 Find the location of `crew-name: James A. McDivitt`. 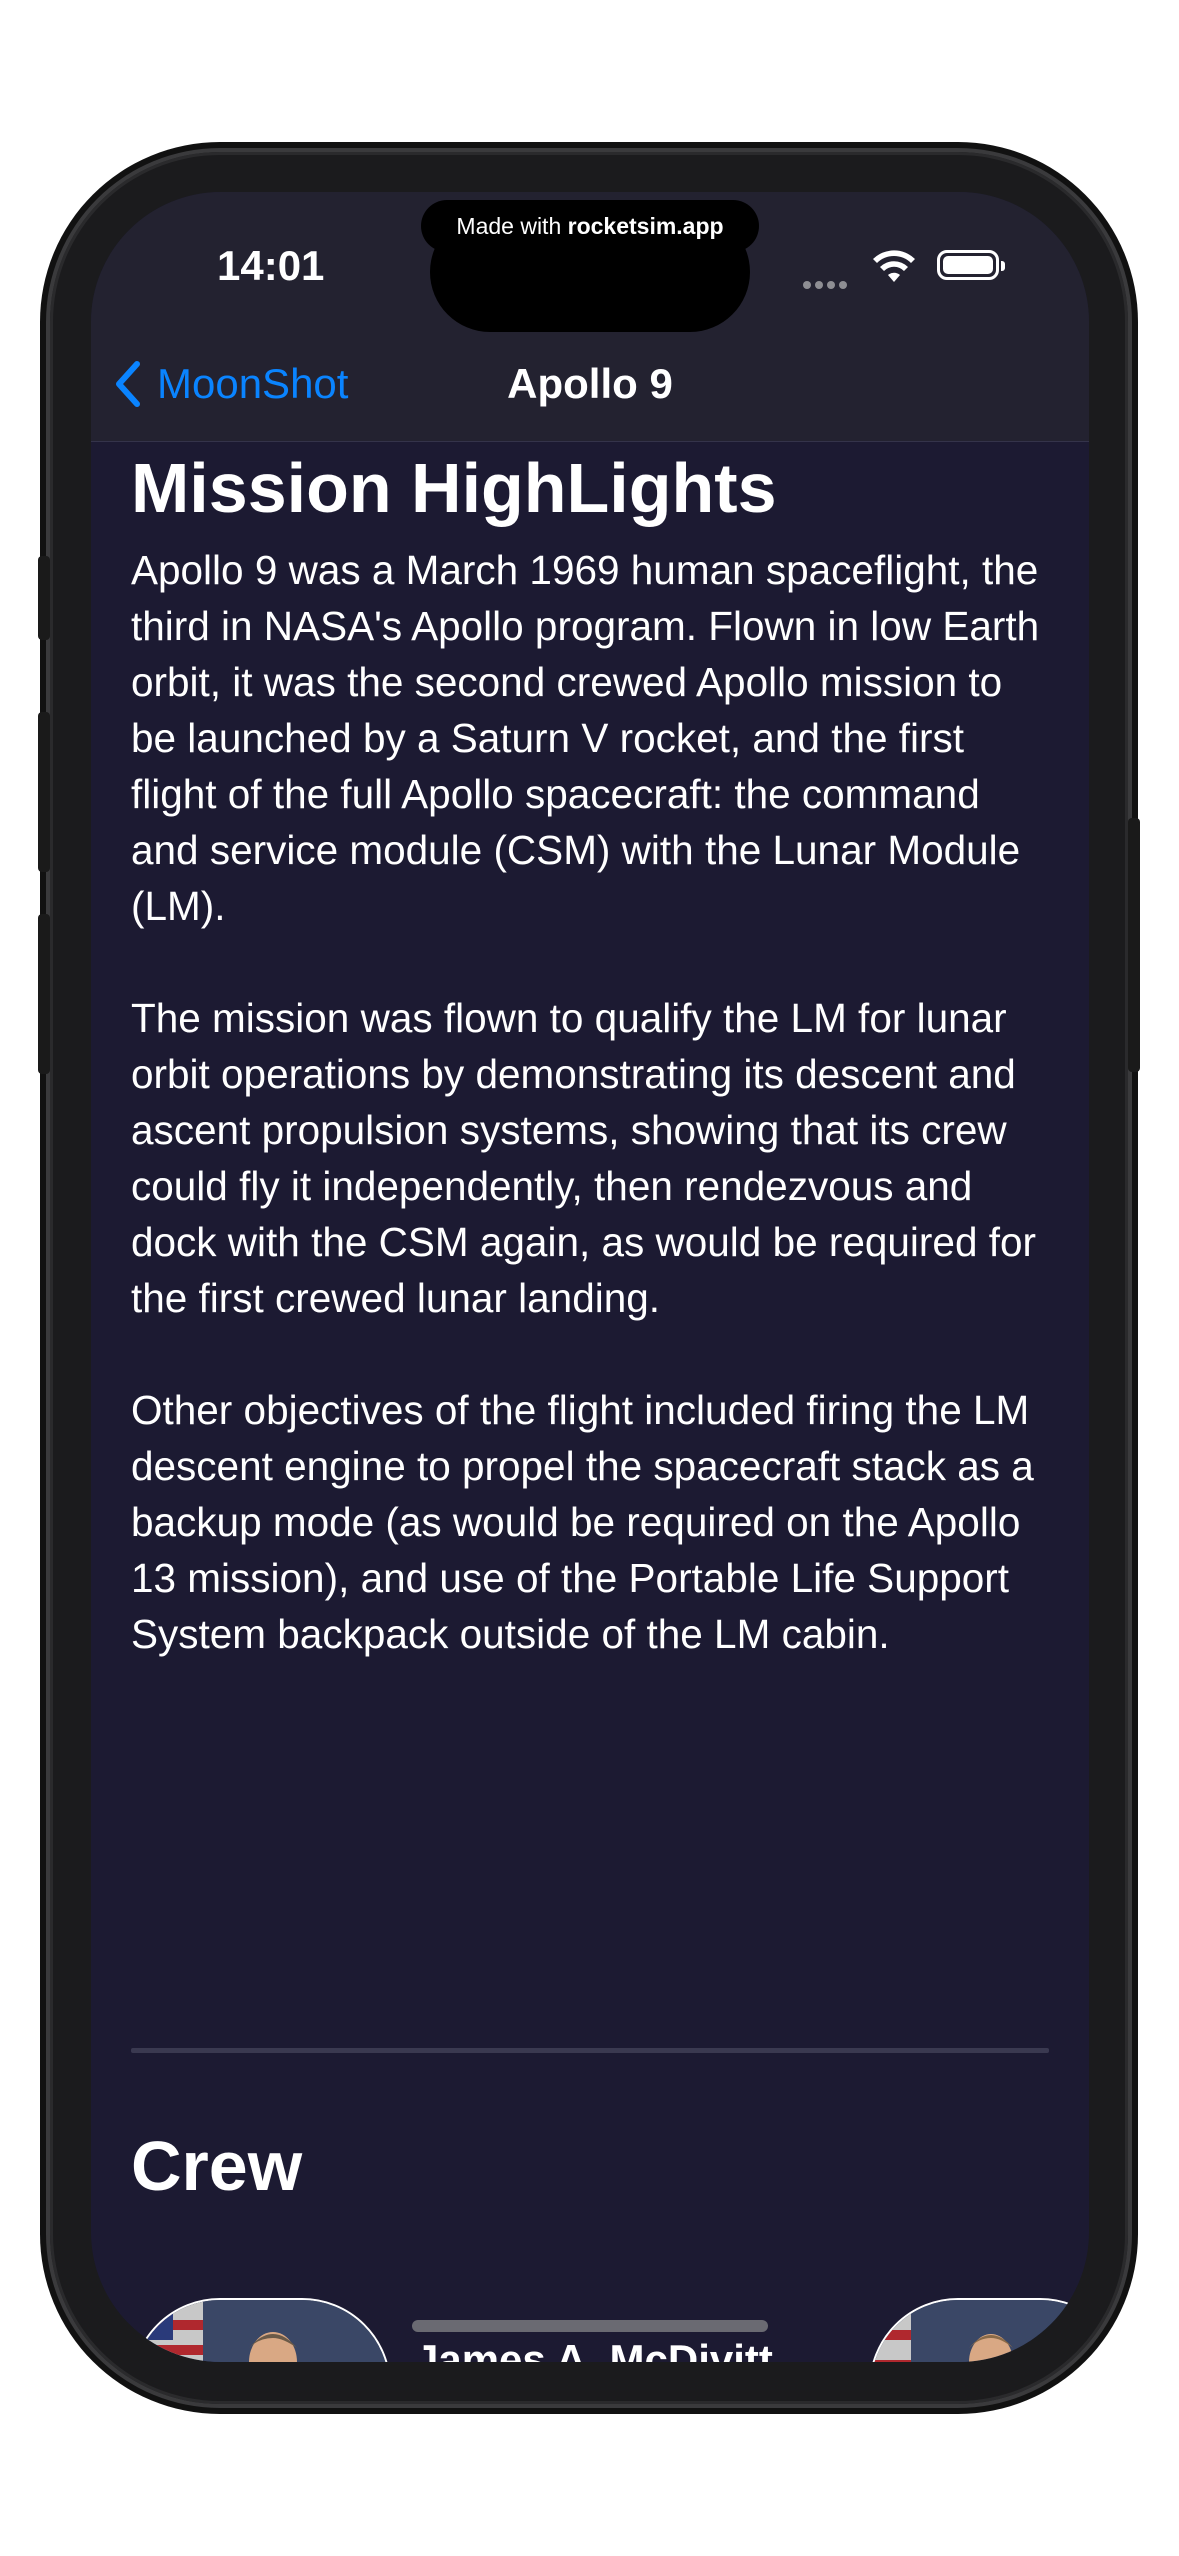

crew-name: James A. McDivitt is located at coordinates (594, 2349).